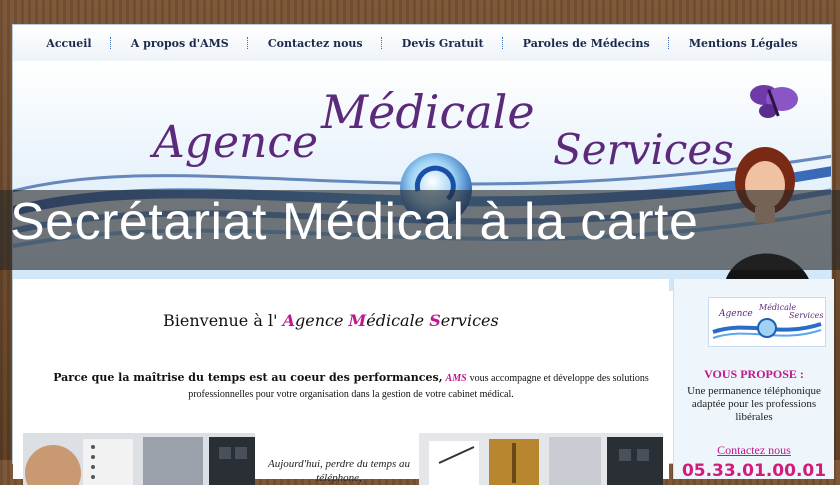  What do you see at coordinates (357, 320) in the screenshot?
I see `brand-letter-m: M` at bounding box center [357, 320].